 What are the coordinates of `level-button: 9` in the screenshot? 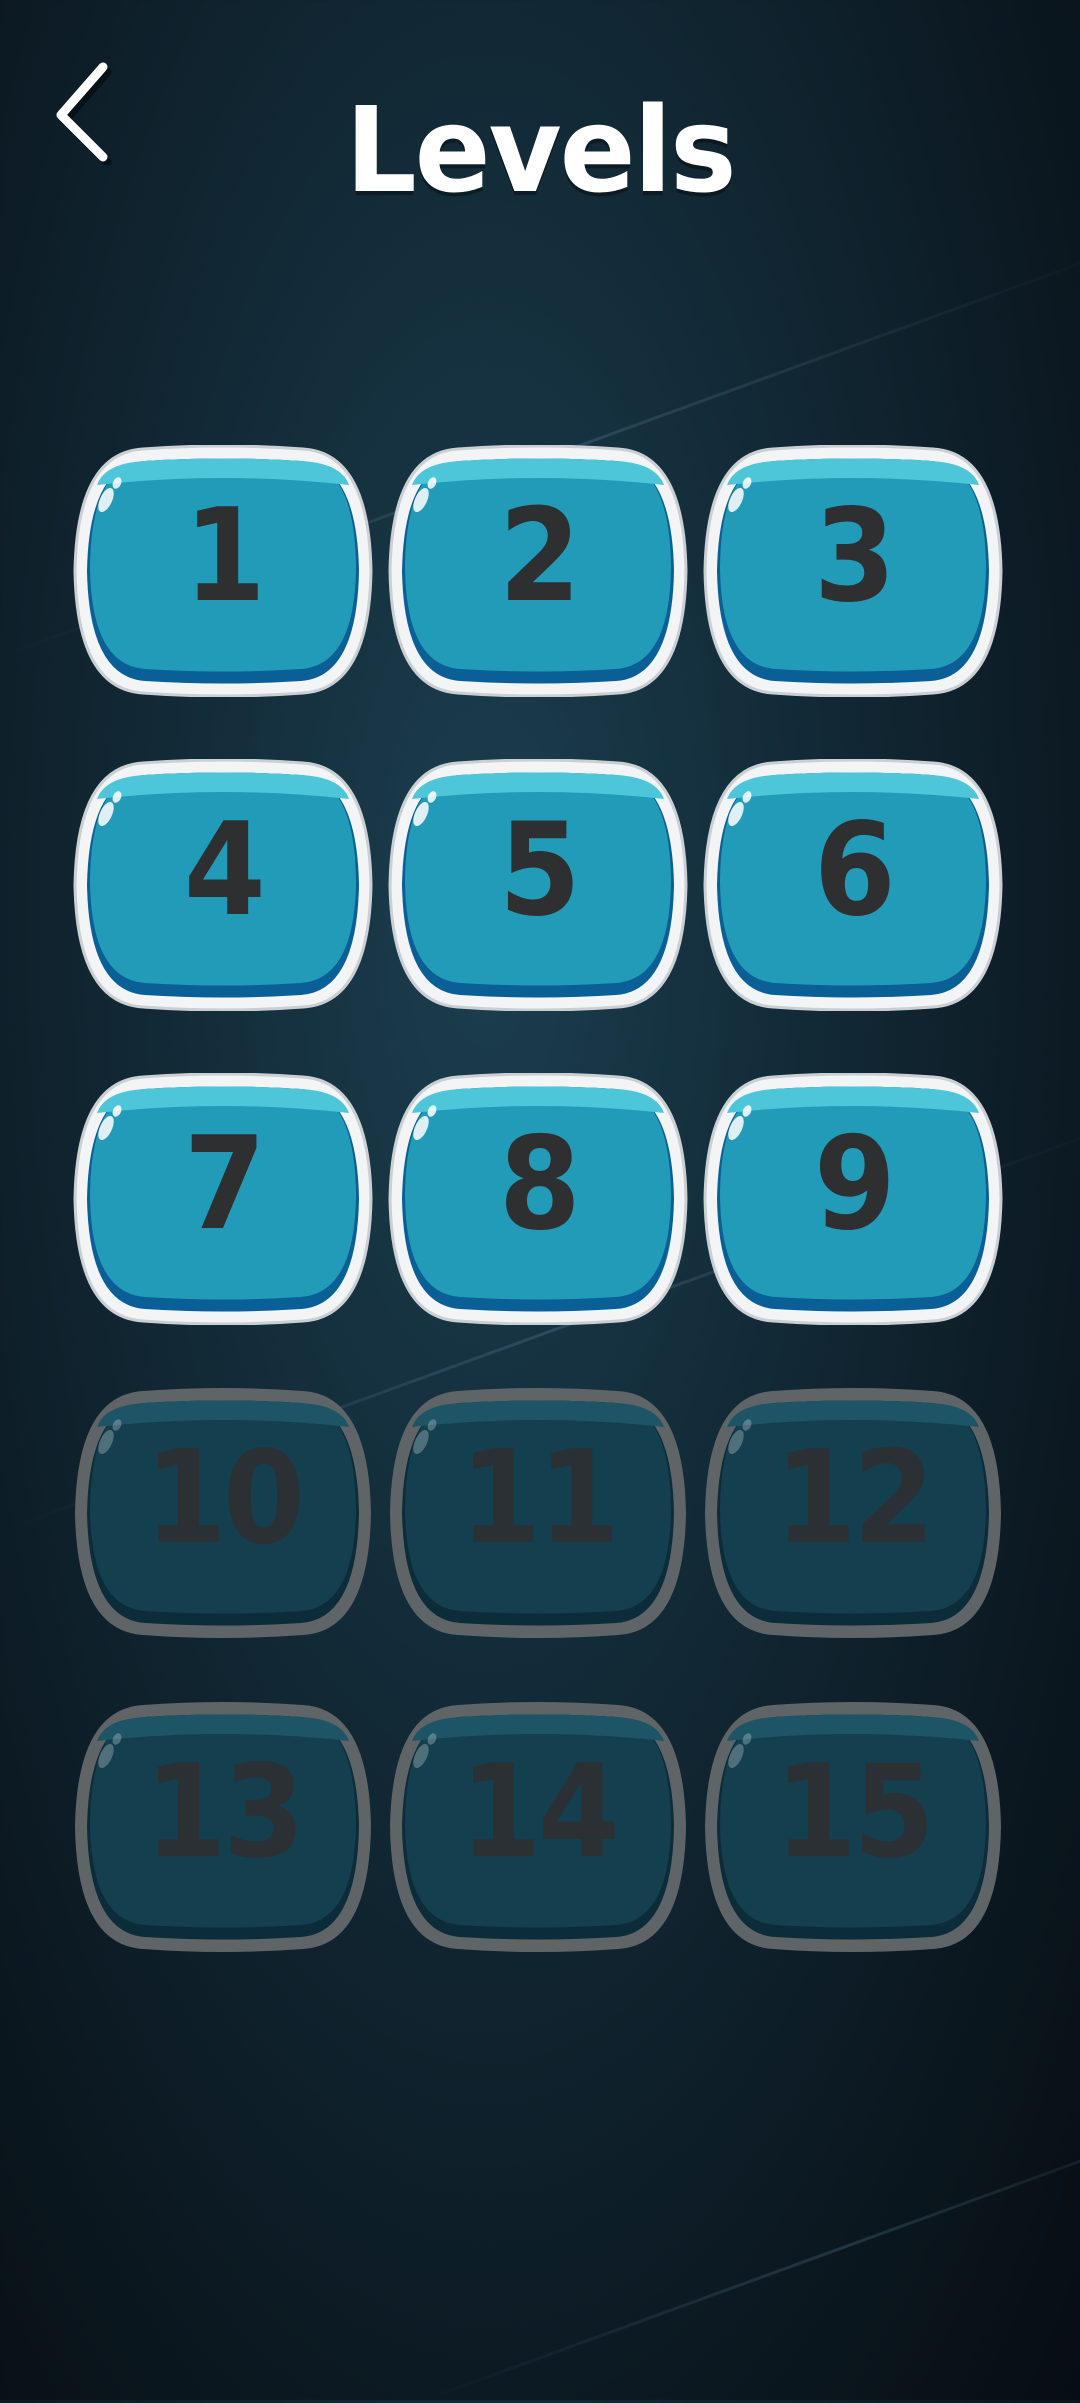 It's located at (853, 1199).